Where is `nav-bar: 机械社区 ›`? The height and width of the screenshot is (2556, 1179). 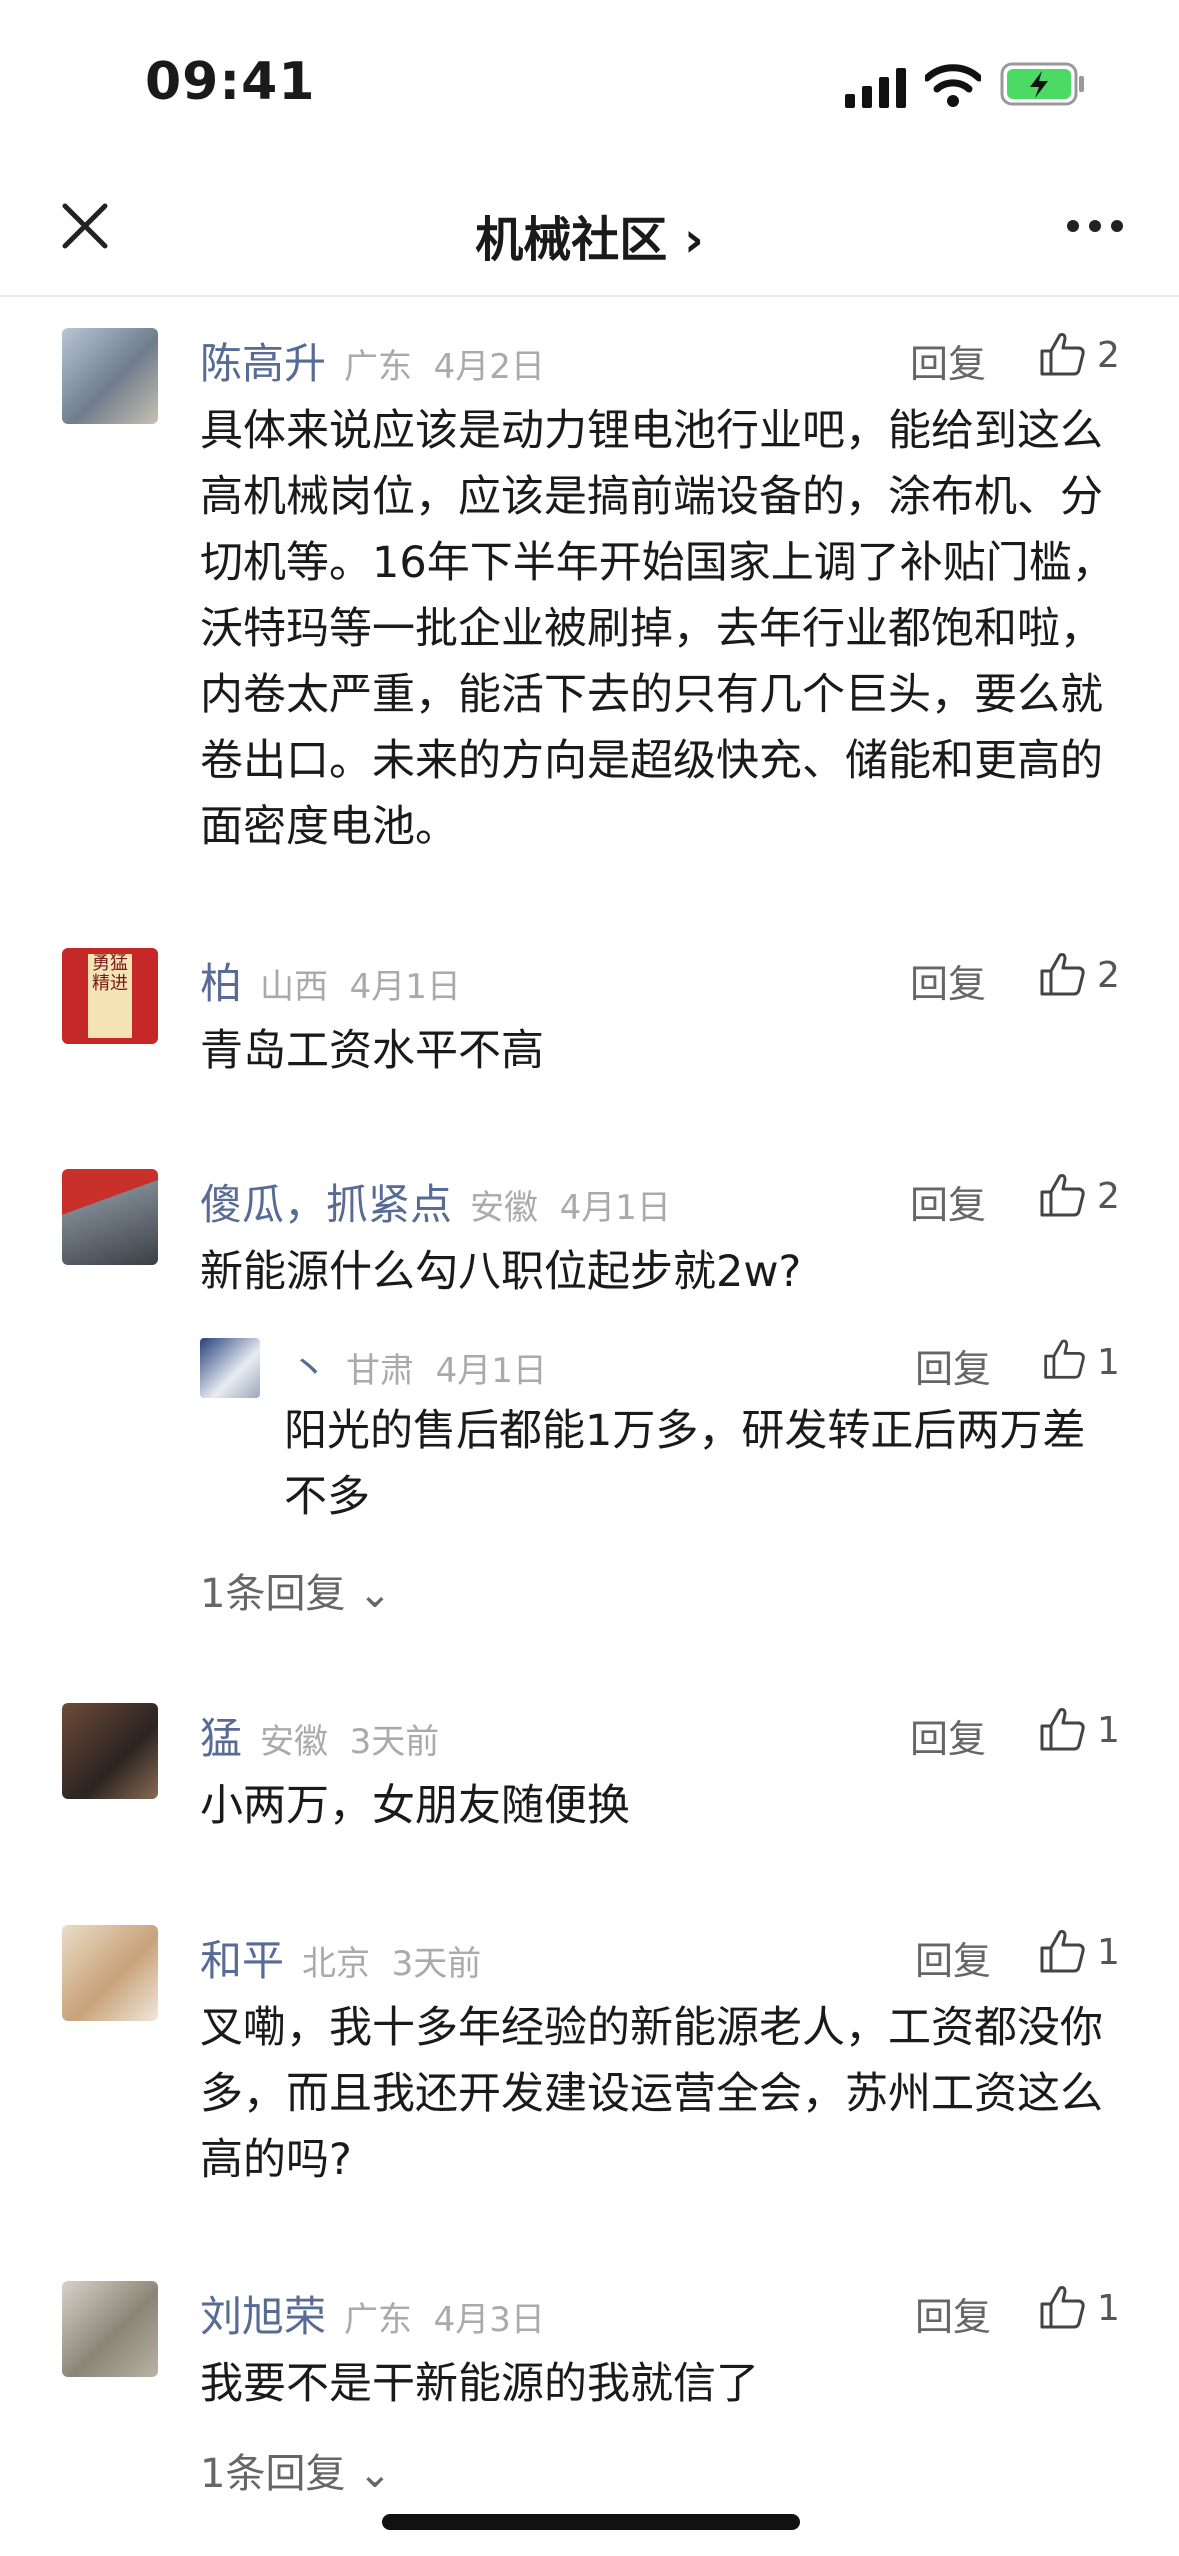 nav-bar: 机械社区 › is located at coordinates (589, 233).